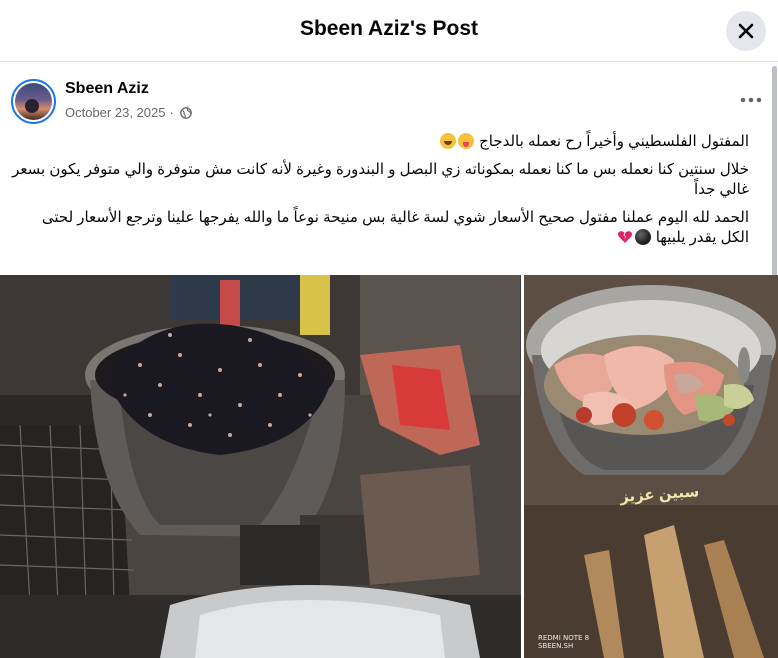 The image size is (778, 658). I want to click on globe-icon, so click(185, 112).